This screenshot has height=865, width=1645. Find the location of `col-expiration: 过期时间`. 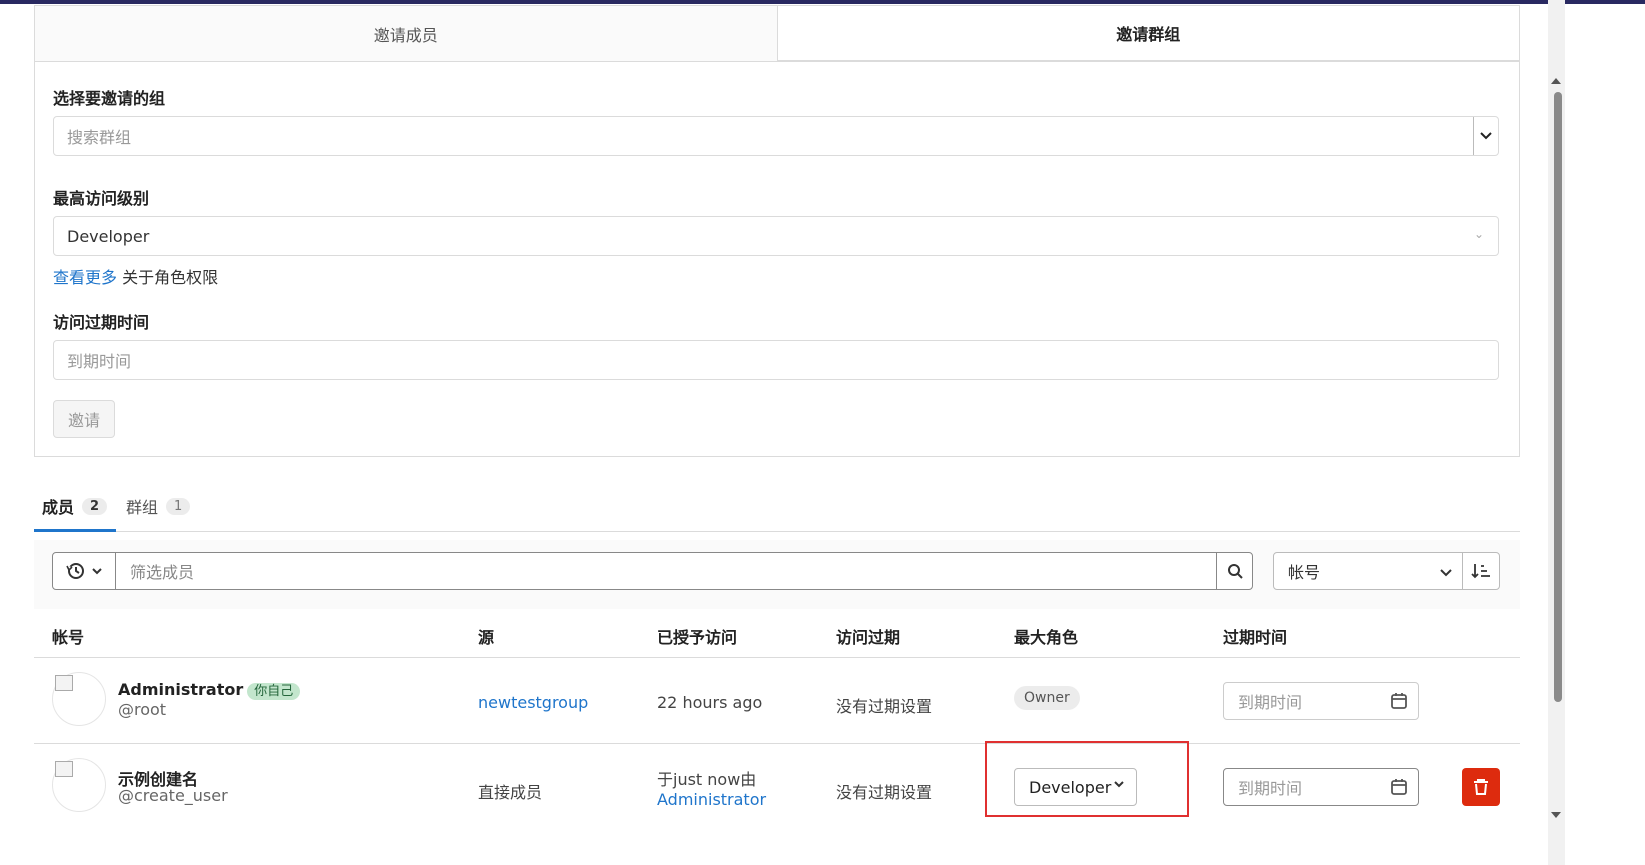

col-expiration: 过期时间 is located at coordinates (1255, 637).